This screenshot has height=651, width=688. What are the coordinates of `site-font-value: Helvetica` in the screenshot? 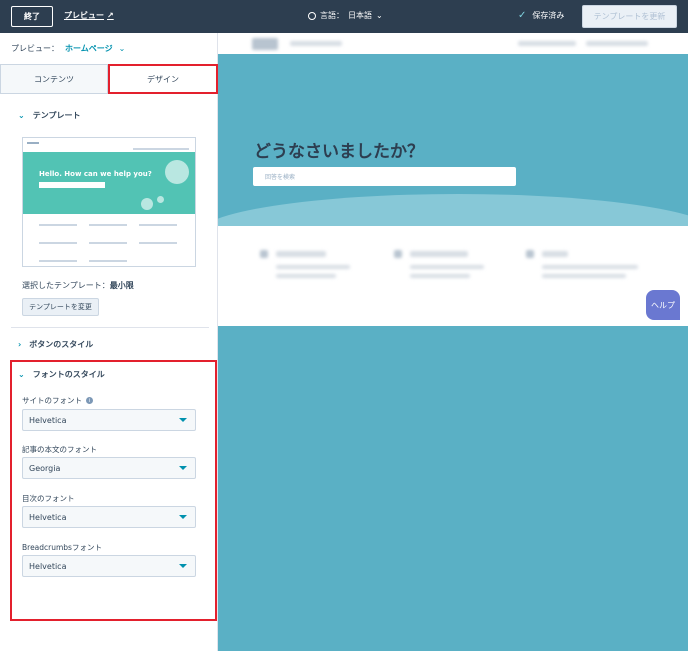 It's located at (48, 420).